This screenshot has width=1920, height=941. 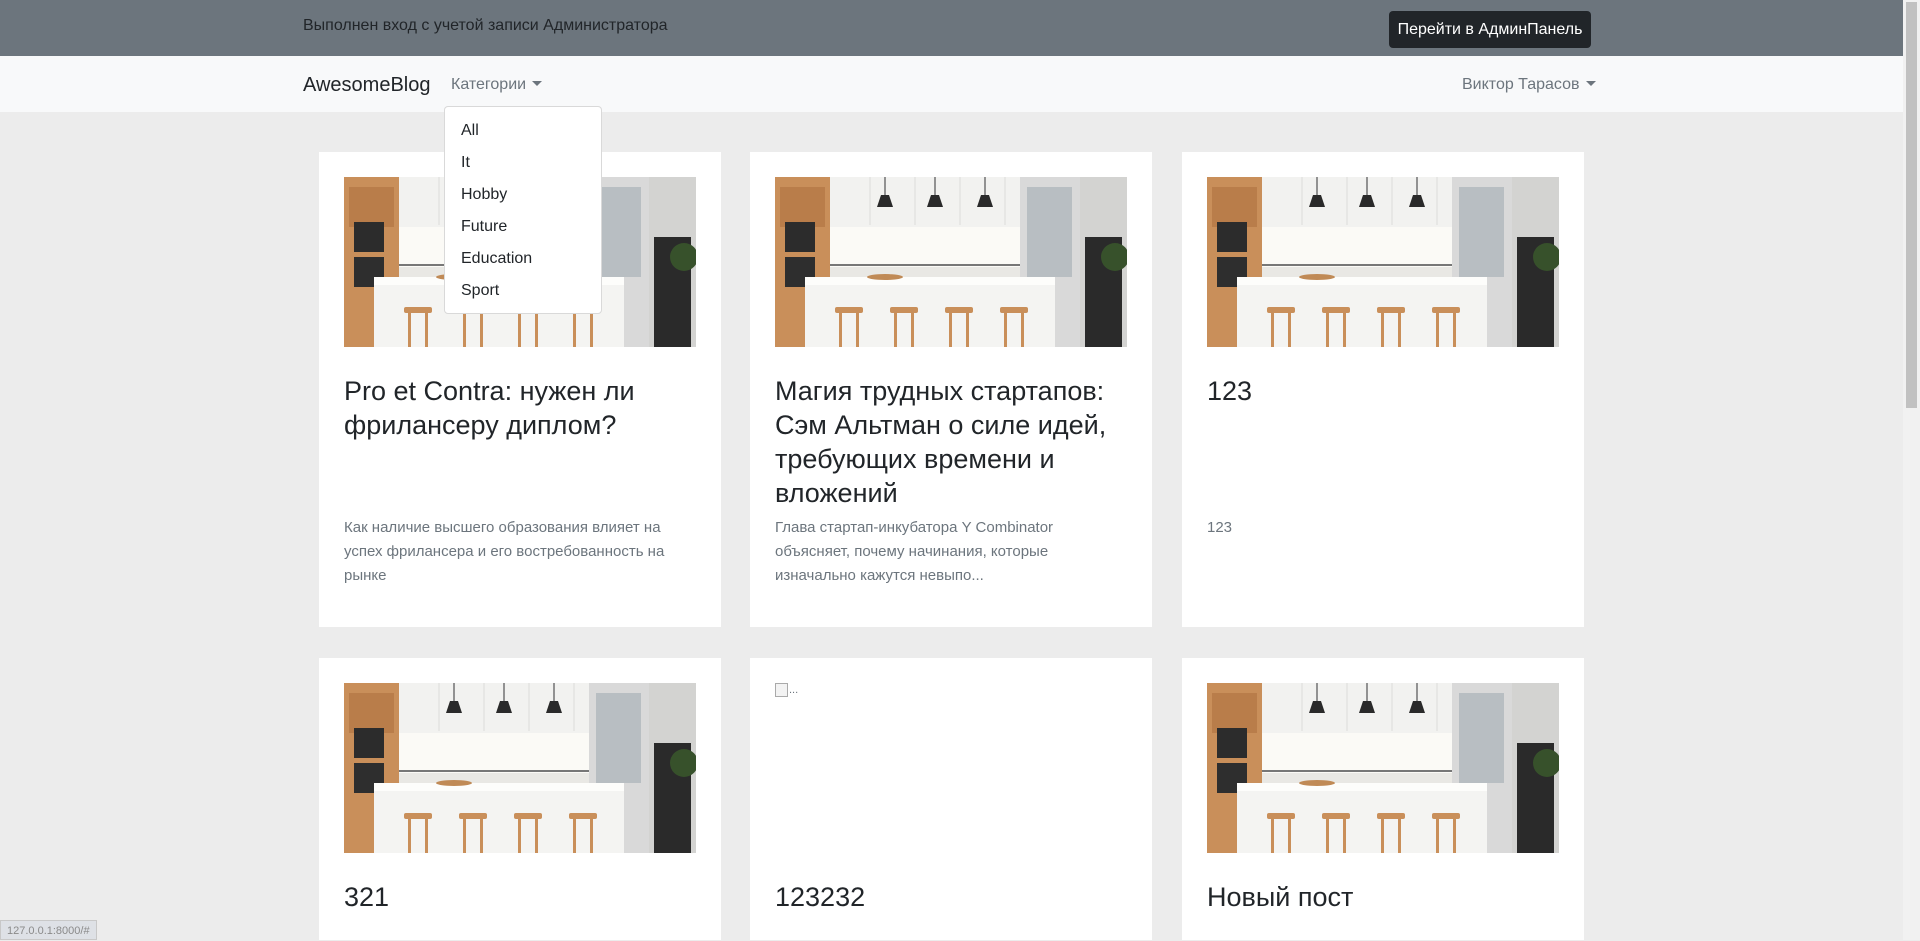 What do you see at coordinates (524, 897) in the screenshot?
I see `post-title: 321` at bounding box center [524, 897].